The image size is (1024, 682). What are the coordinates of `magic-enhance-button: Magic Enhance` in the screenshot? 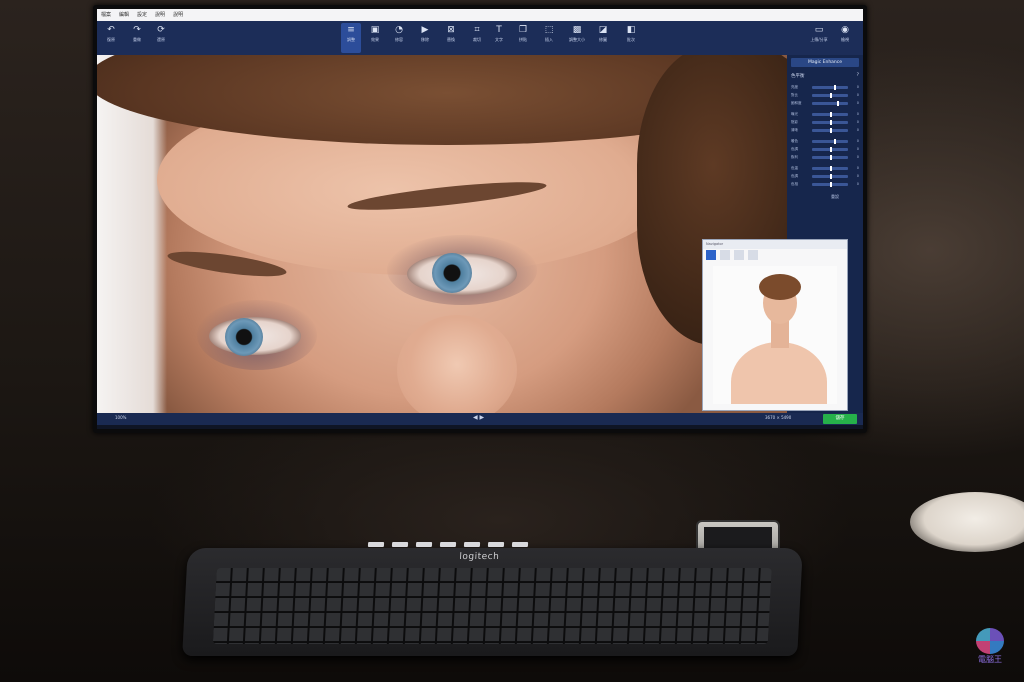 It's located at (825, 62).